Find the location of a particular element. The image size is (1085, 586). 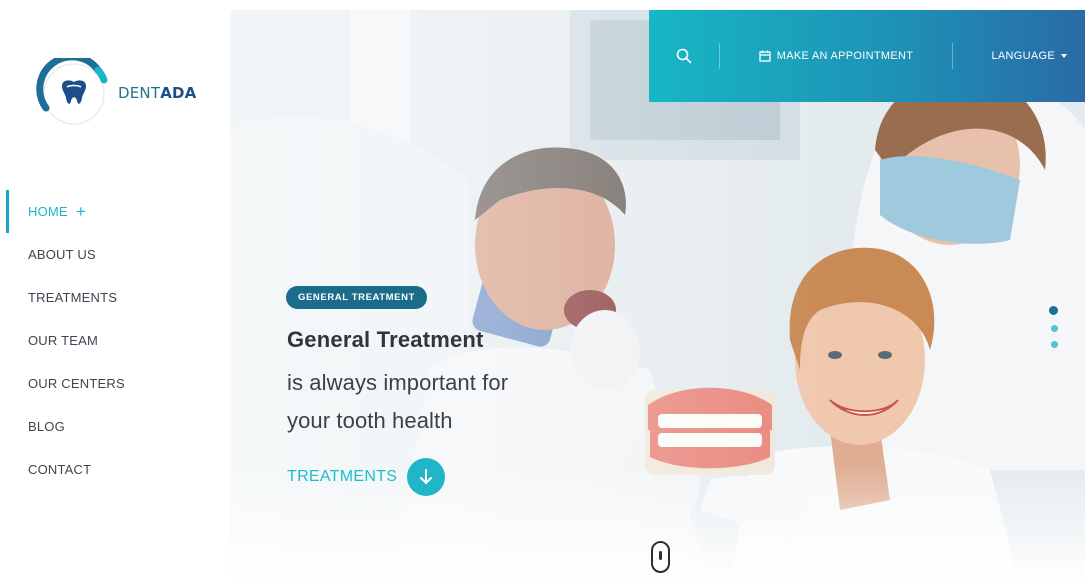

search-icon is located at coordinates (684, 56).